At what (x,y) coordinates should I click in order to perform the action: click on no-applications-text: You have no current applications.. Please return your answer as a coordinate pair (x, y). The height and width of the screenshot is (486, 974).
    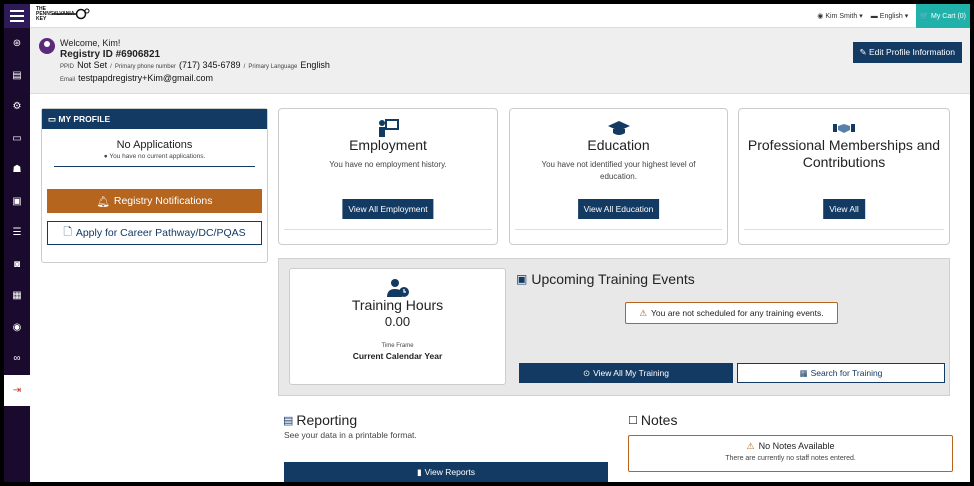
    Looking at the image, I should click on (157, 156).